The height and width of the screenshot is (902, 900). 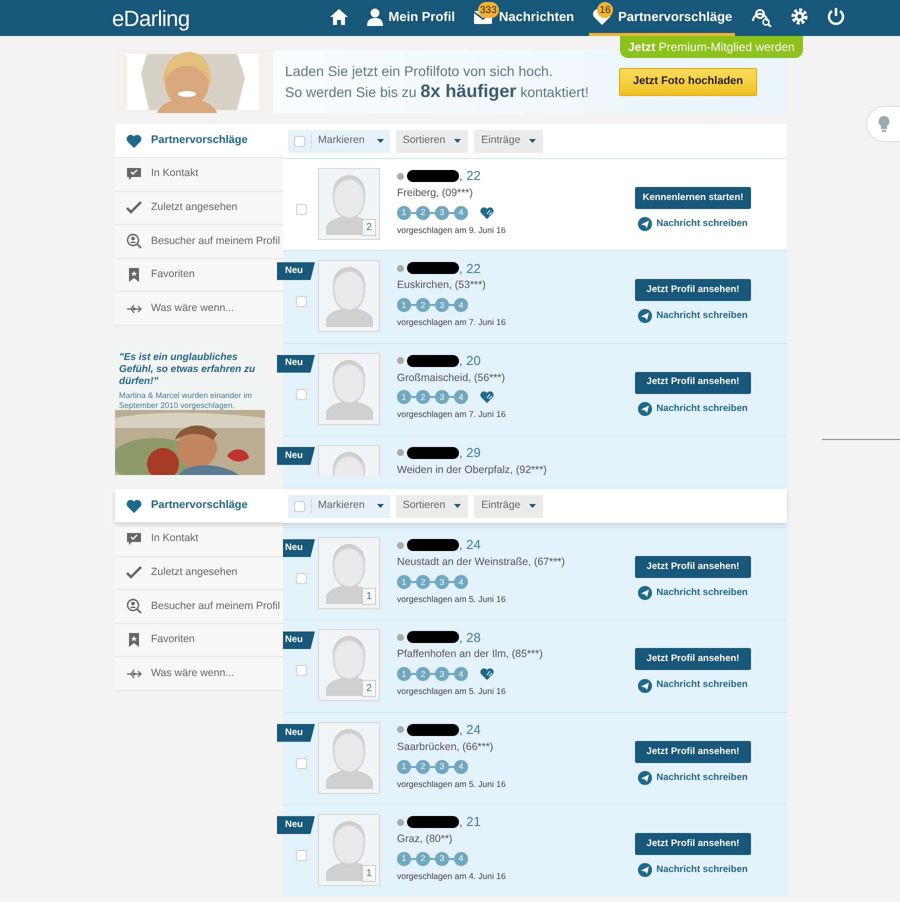 What do you see at coordinates (470, 730) in the screenshot?
I see `age-text: , 24` at bounding box center [470, 730].